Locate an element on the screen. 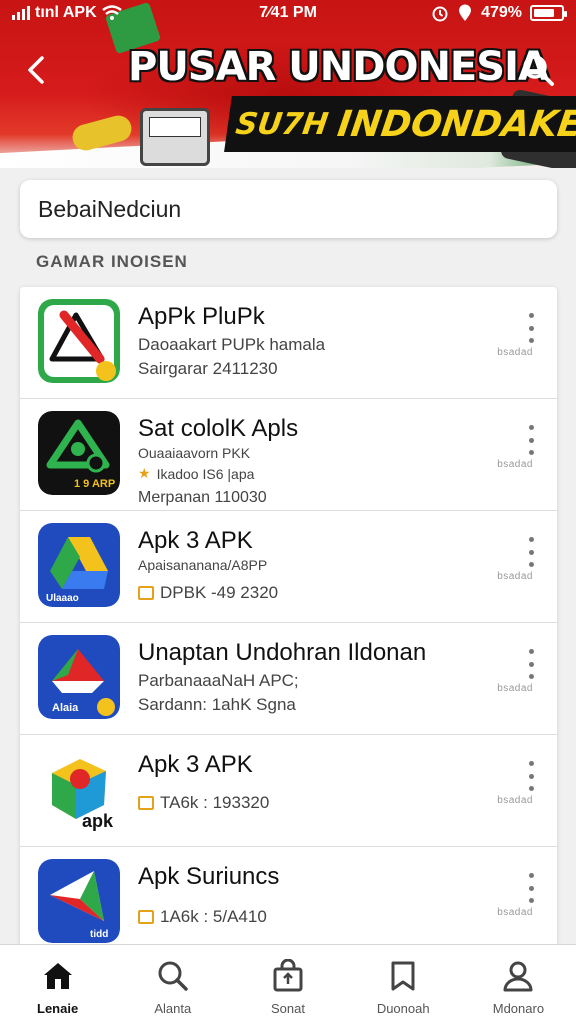 Image resolution: width=576 pixels, height=1024 pixels. bookmark-icon is located at coordinates (403, 976).